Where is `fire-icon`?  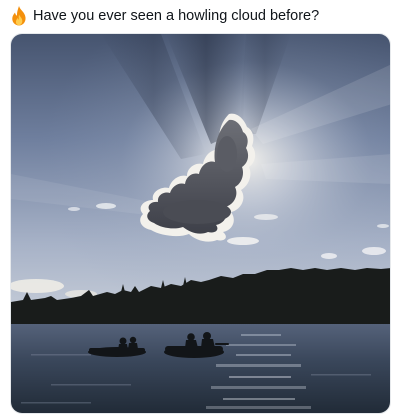 fire-icon is located at coordinates (19, 16).